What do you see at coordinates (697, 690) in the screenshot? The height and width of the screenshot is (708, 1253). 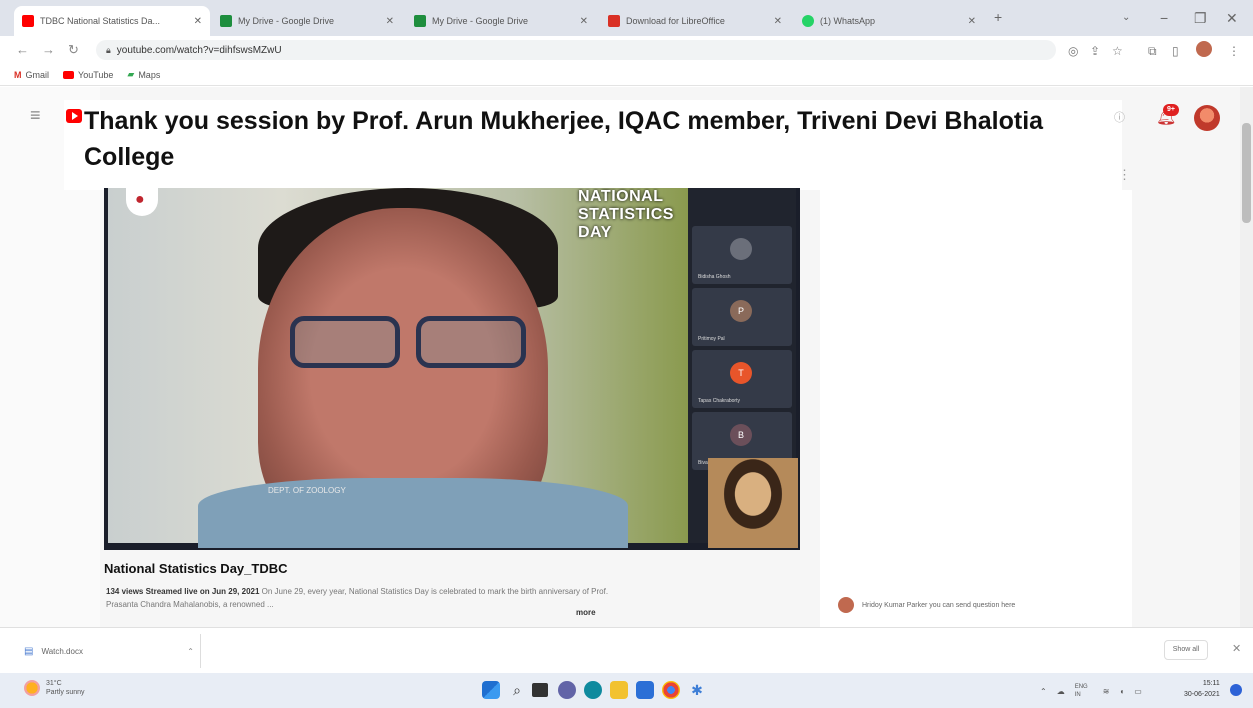 I see `settings-gear-icon: ✱` at bounding box center [697, 690].